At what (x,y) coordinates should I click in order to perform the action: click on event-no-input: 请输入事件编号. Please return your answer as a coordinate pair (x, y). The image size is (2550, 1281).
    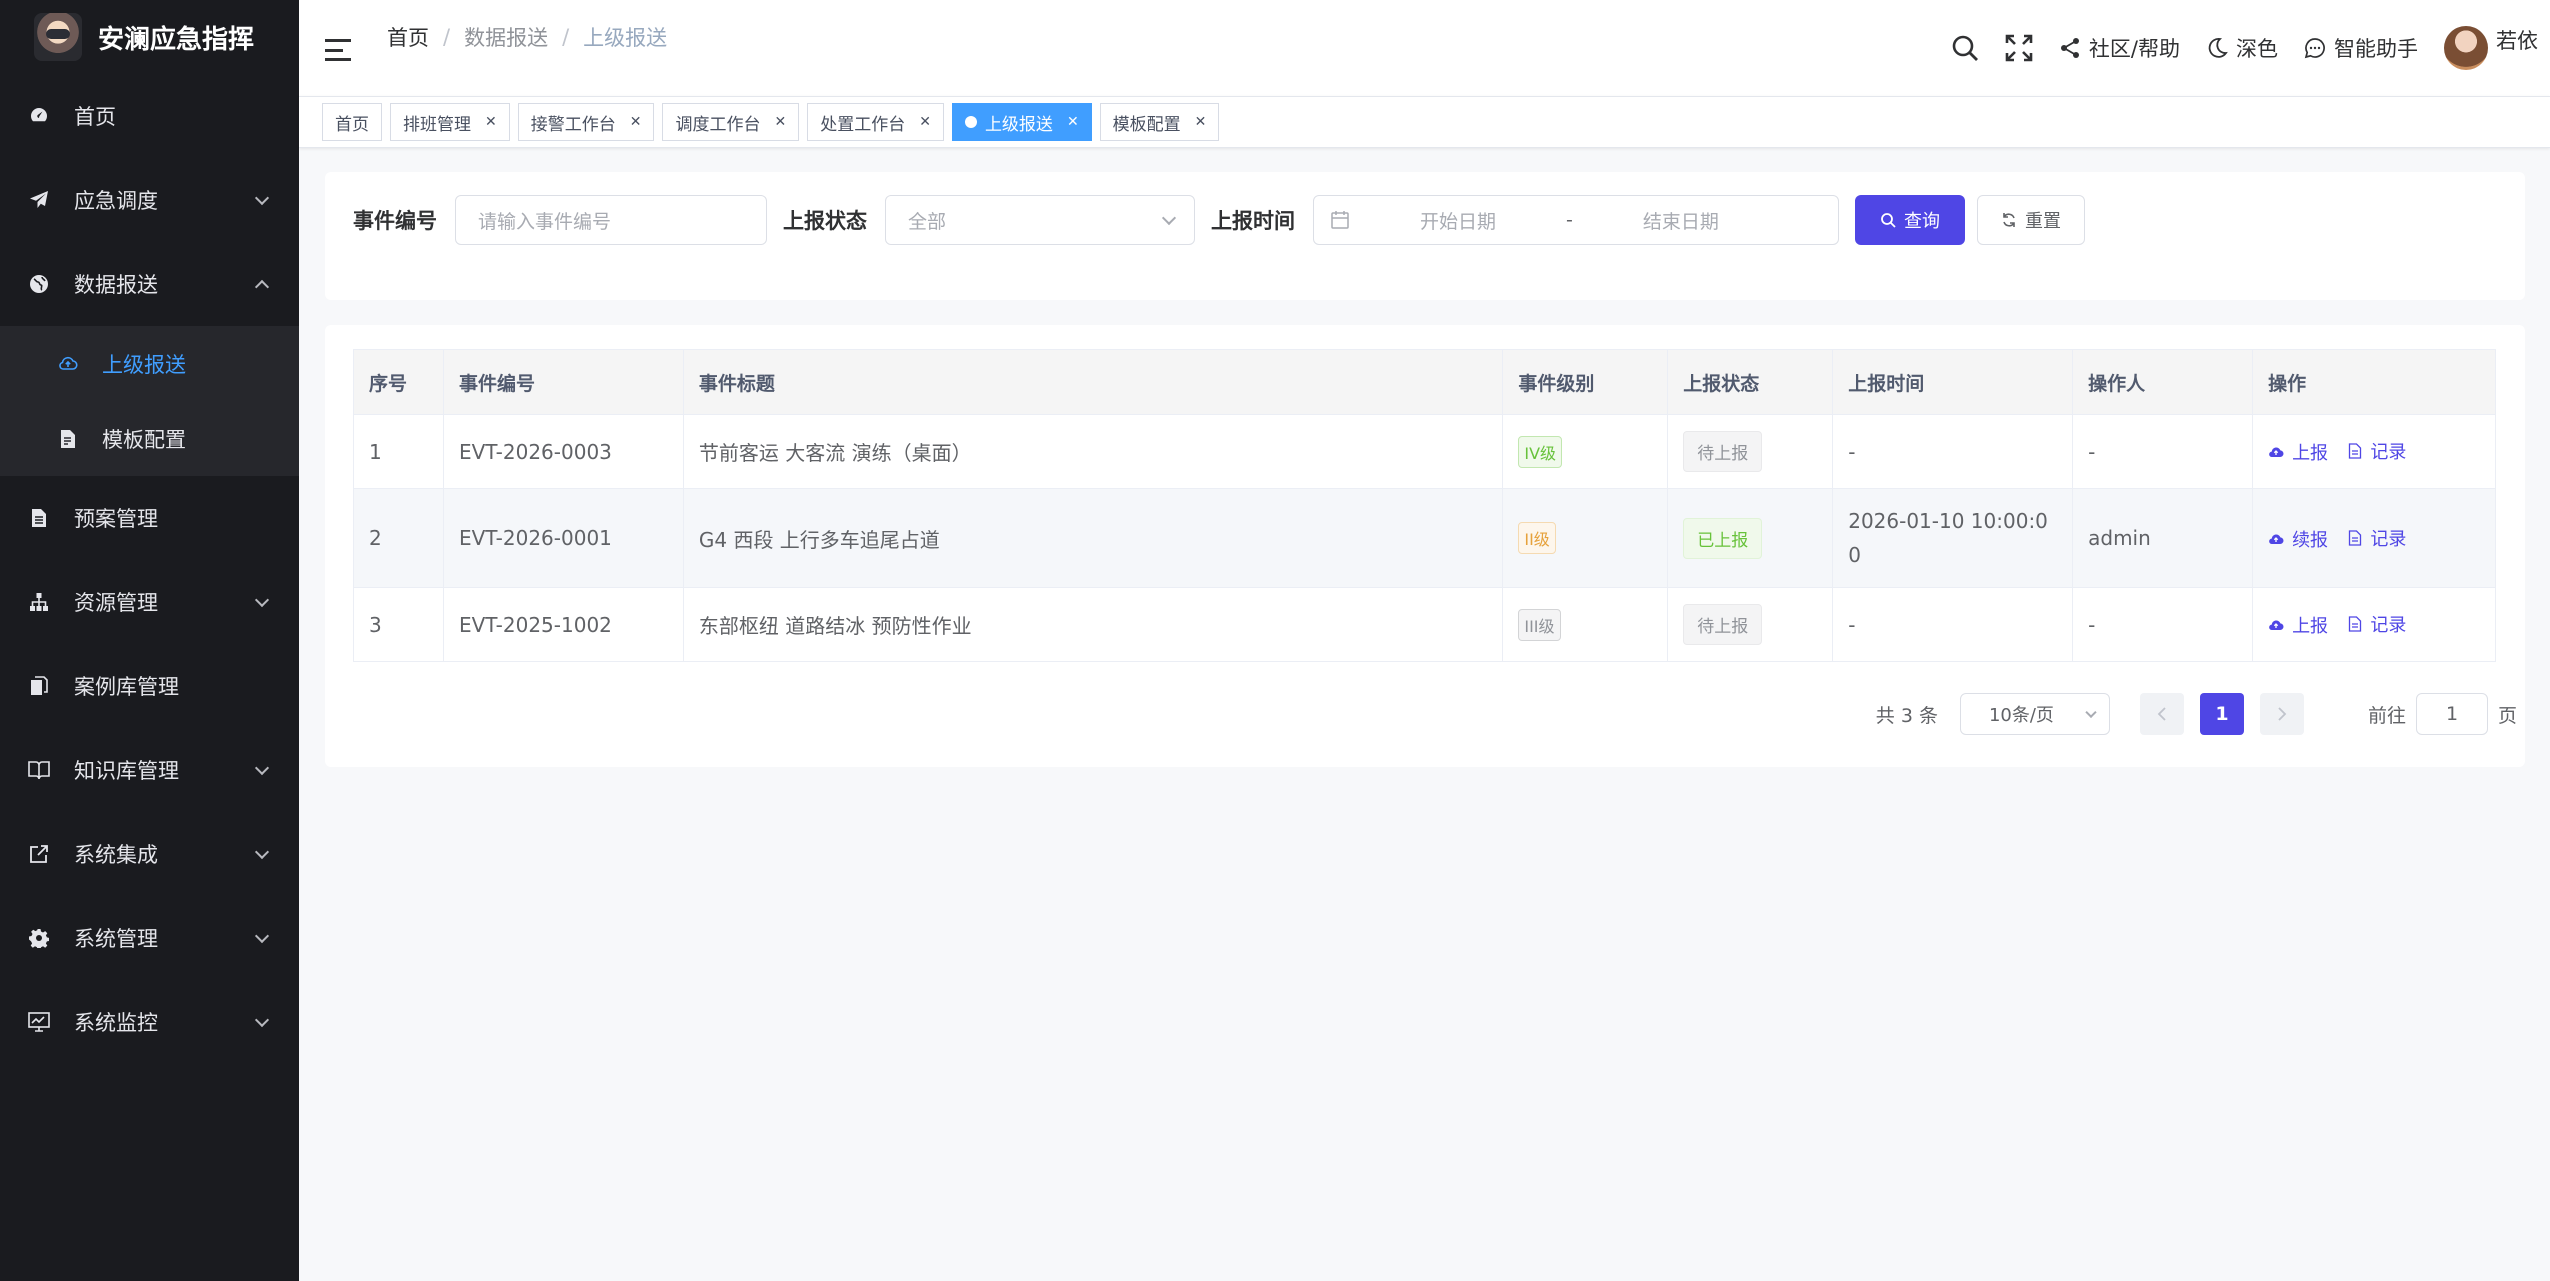
    Looking at the image, I should click on (611, 220).